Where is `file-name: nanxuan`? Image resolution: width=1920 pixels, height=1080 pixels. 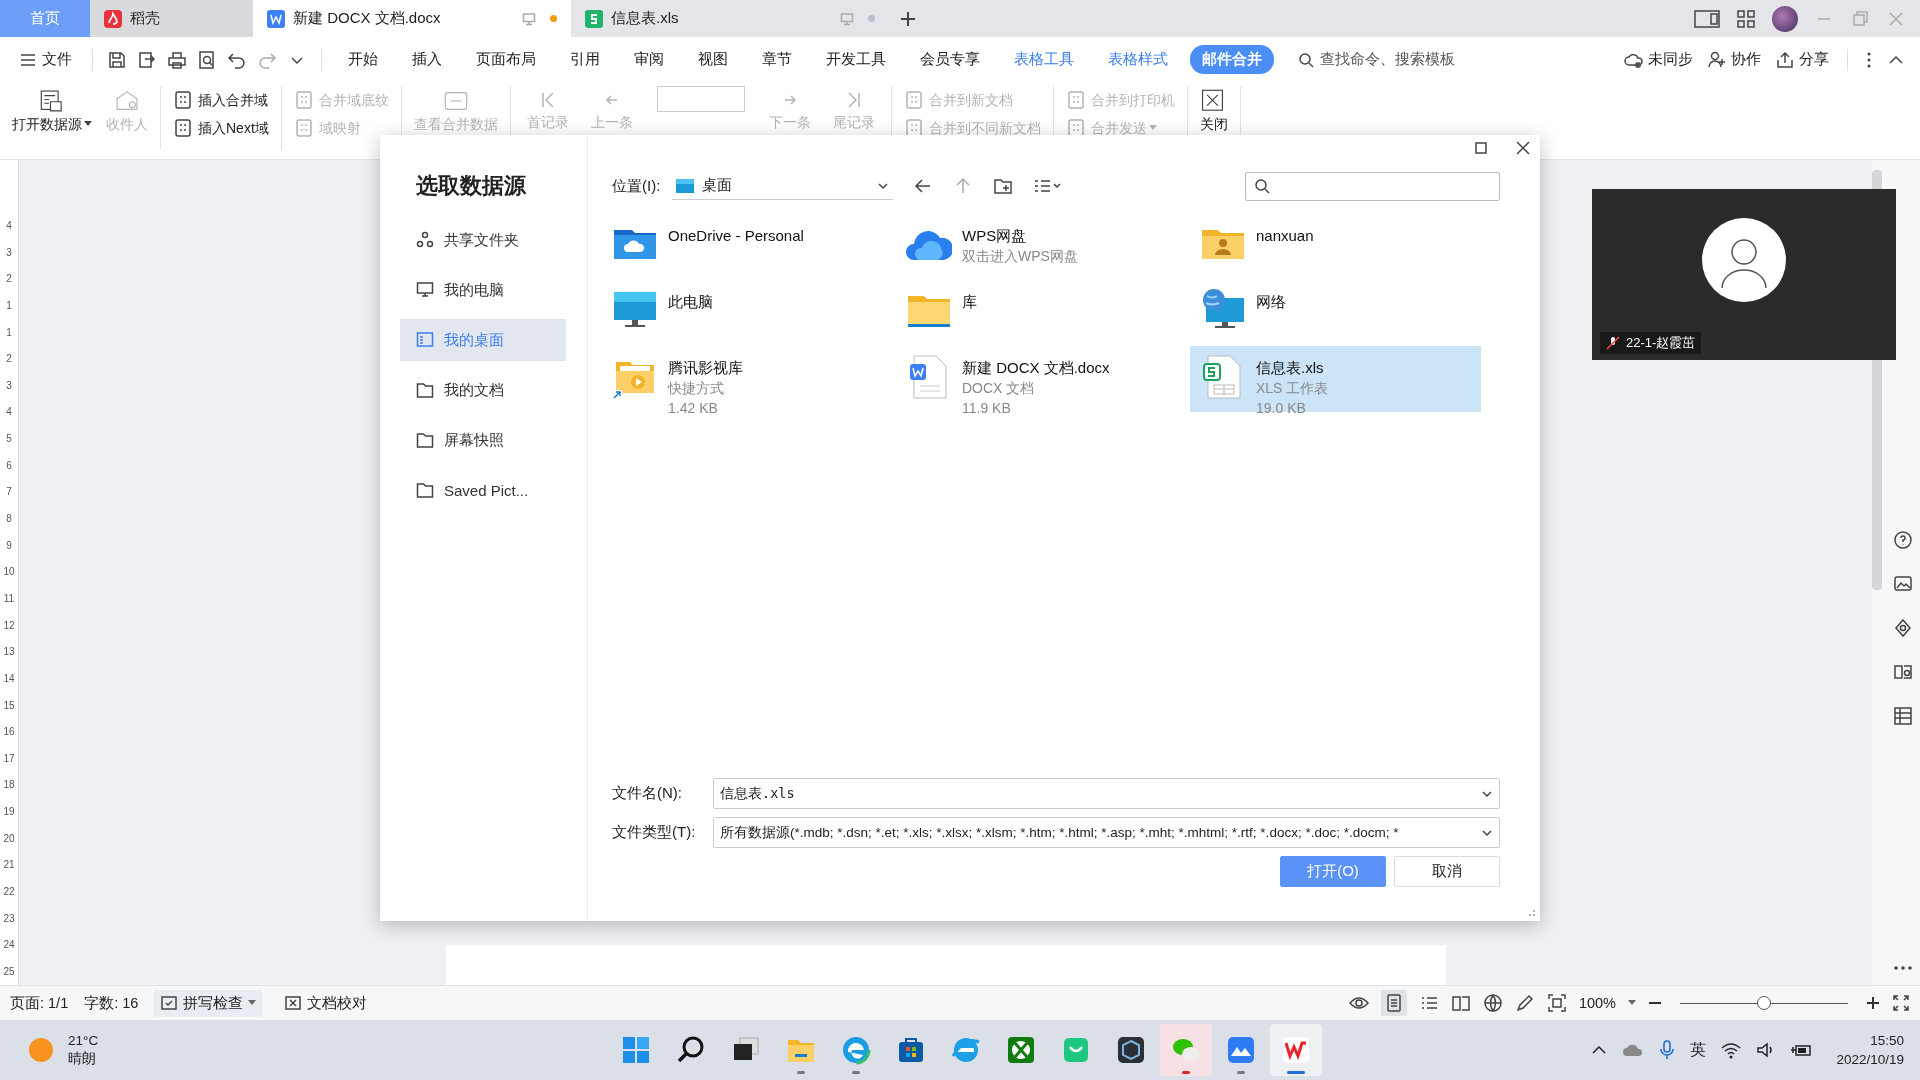
file-name: nanxuan is located at coordinates (1285, 236).